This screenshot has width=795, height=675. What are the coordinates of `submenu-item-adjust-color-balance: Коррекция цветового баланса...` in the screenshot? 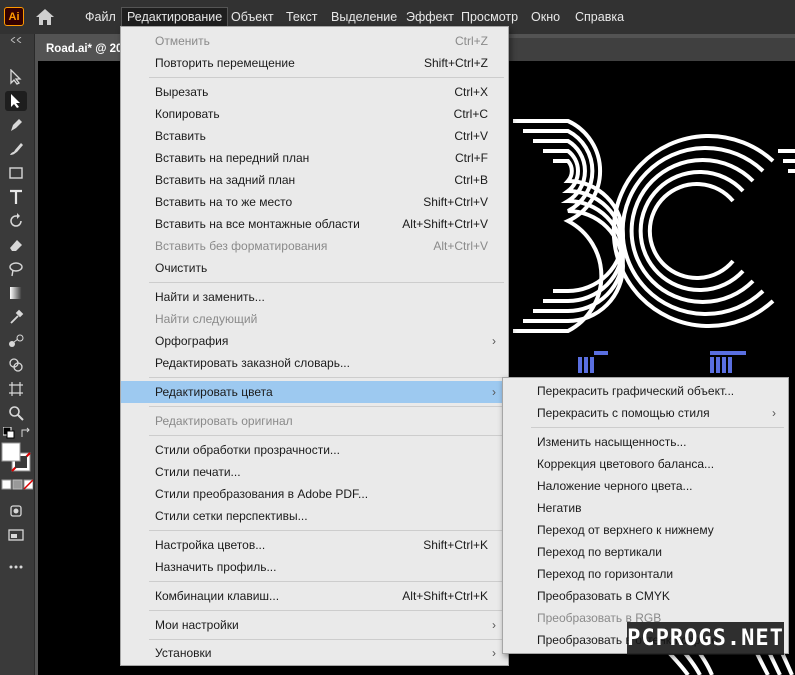 It's located at (645, 464).